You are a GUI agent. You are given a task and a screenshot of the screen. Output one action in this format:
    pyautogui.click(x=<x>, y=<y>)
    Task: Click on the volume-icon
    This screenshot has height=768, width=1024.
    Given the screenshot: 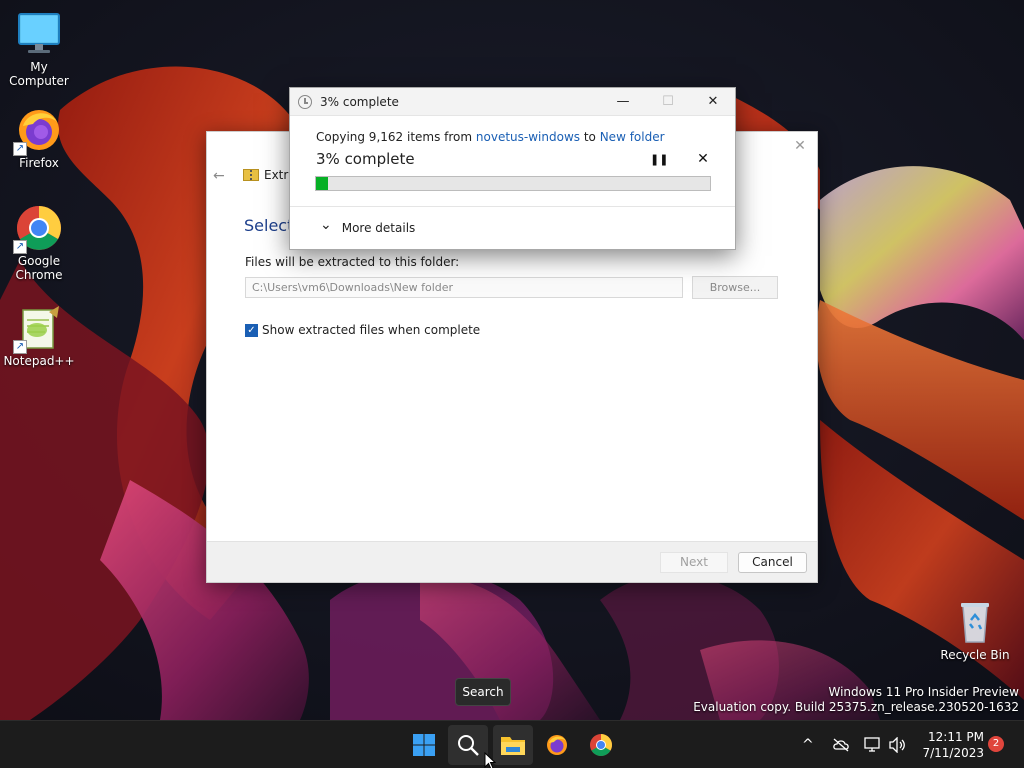 What is the action you would take?
    pyautogui.click(x=897, y=745)
    